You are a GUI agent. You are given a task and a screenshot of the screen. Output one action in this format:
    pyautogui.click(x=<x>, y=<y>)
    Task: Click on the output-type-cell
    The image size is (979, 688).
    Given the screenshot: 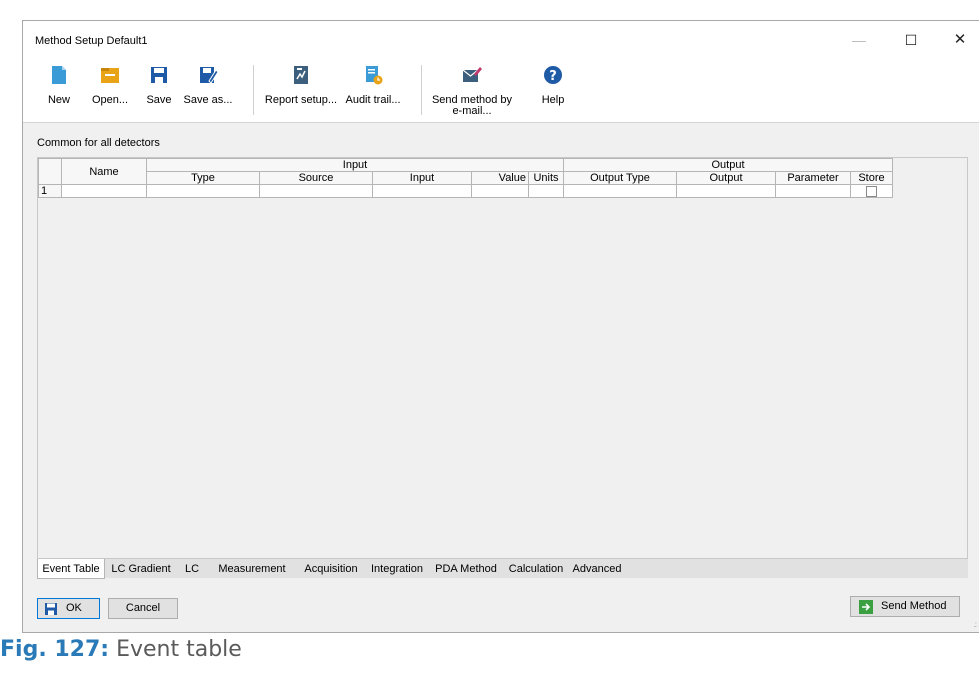 What is the action you would take?
    pyautogui.click(x=620, y=191)
    